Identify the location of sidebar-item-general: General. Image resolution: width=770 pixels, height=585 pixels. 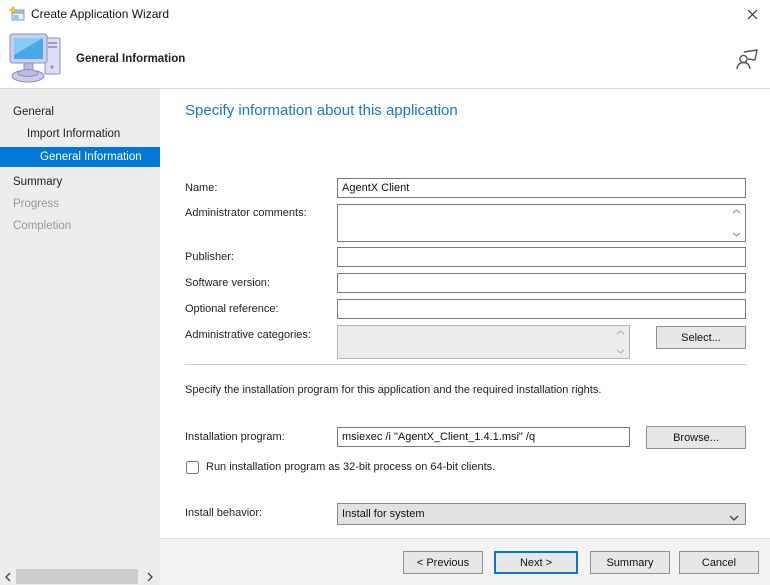
(80, 112).